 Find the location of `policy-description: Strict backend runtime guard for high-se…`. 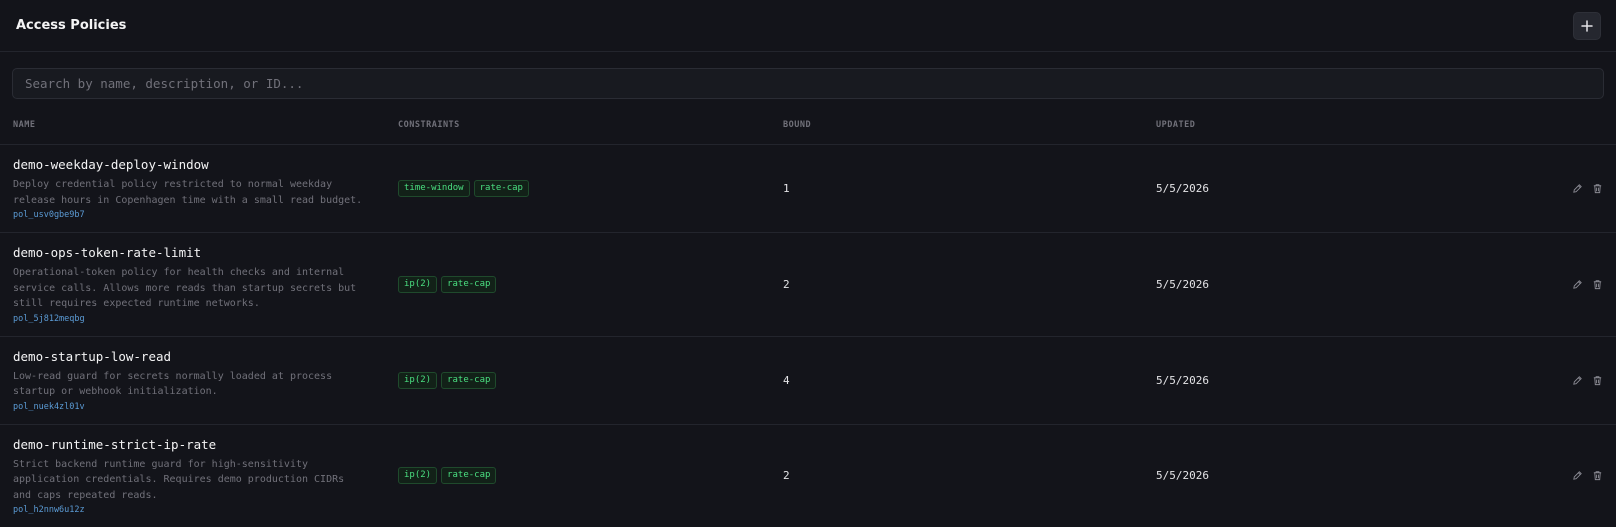

policy-description: Strict backend runtime guard for high-se… is located at coordinates (179, 479).